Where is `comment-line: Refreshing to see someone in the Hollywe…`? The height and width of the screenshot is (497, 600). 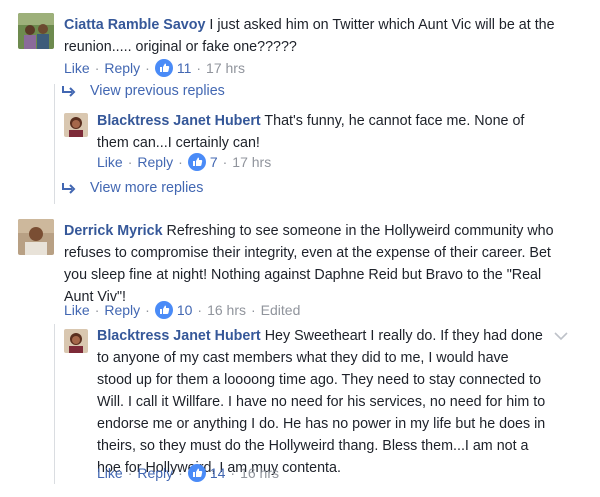
comment-line: Refreshing to see someone in the Hollywe… is located at coordinates (360, 231).